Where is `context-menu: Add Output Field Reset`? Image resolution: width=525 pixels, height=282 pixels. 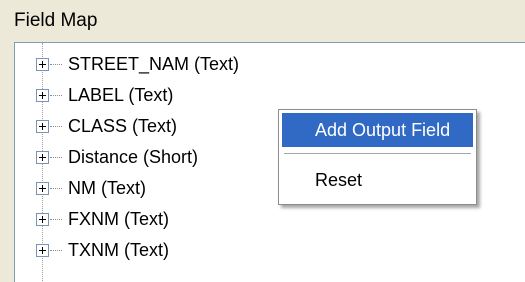
context-menu: Add Output Field Reset is located at coordinates (377, 157).